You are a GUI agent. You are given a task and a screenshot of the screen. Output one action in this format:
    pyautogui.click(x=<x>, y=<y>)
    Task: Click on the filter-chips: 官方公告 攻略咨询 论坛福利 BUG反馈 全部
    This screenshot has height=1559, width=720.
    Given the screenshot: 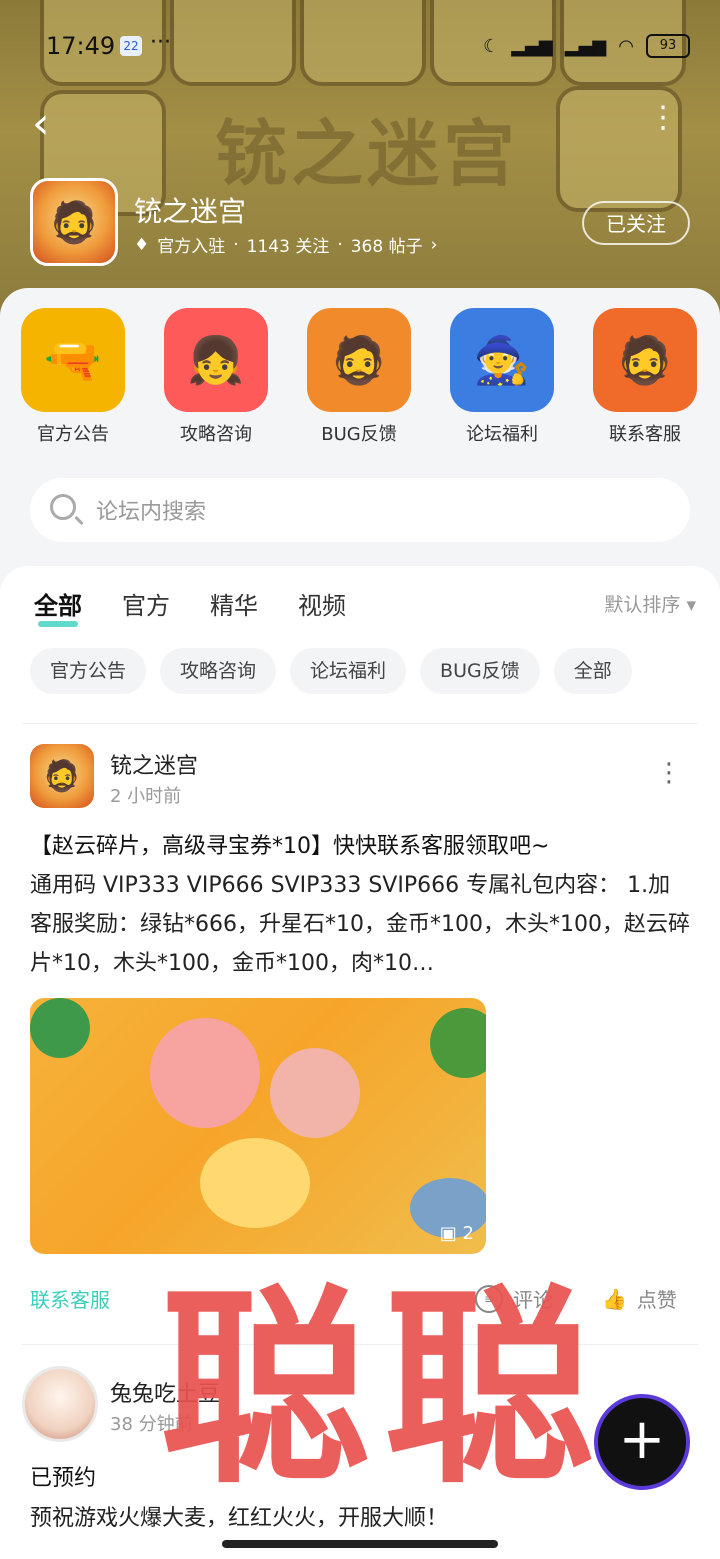 What is the action you would take?
    pyautogui.click(x=331, y=671)
    